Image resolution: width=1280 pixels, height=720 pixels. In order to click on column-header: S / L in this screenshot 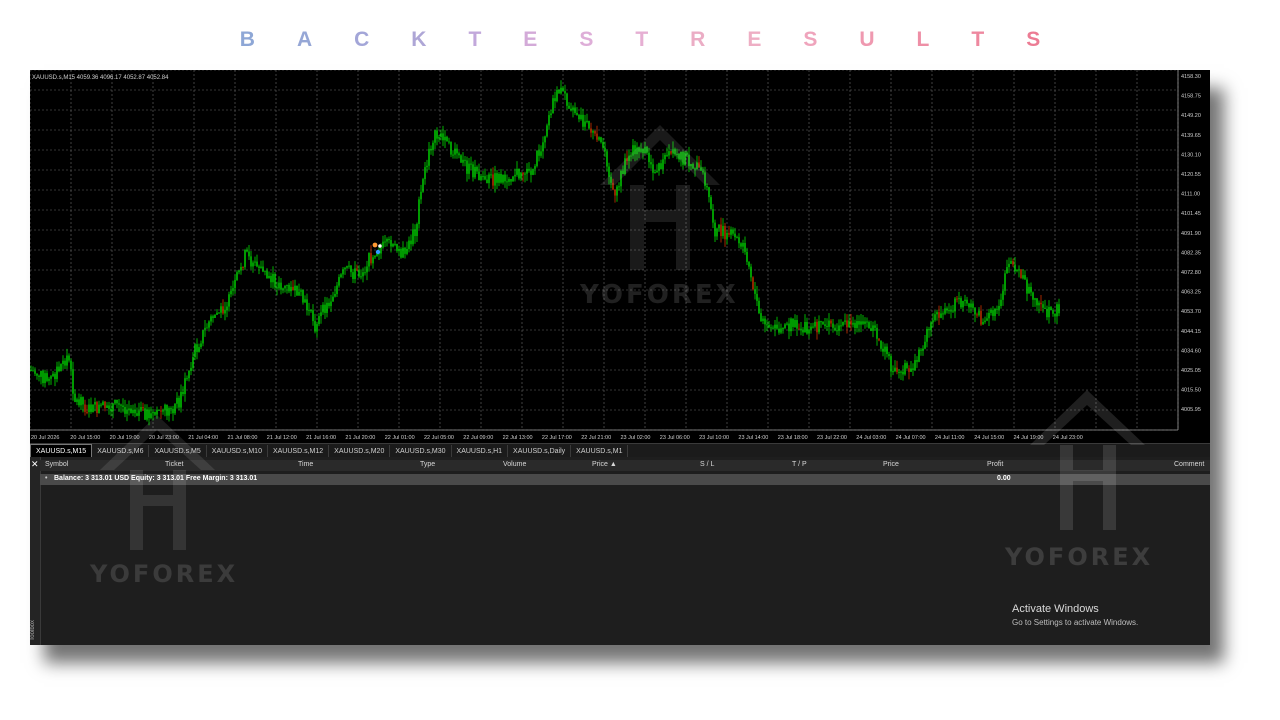, I will do `click(707, 464)`.